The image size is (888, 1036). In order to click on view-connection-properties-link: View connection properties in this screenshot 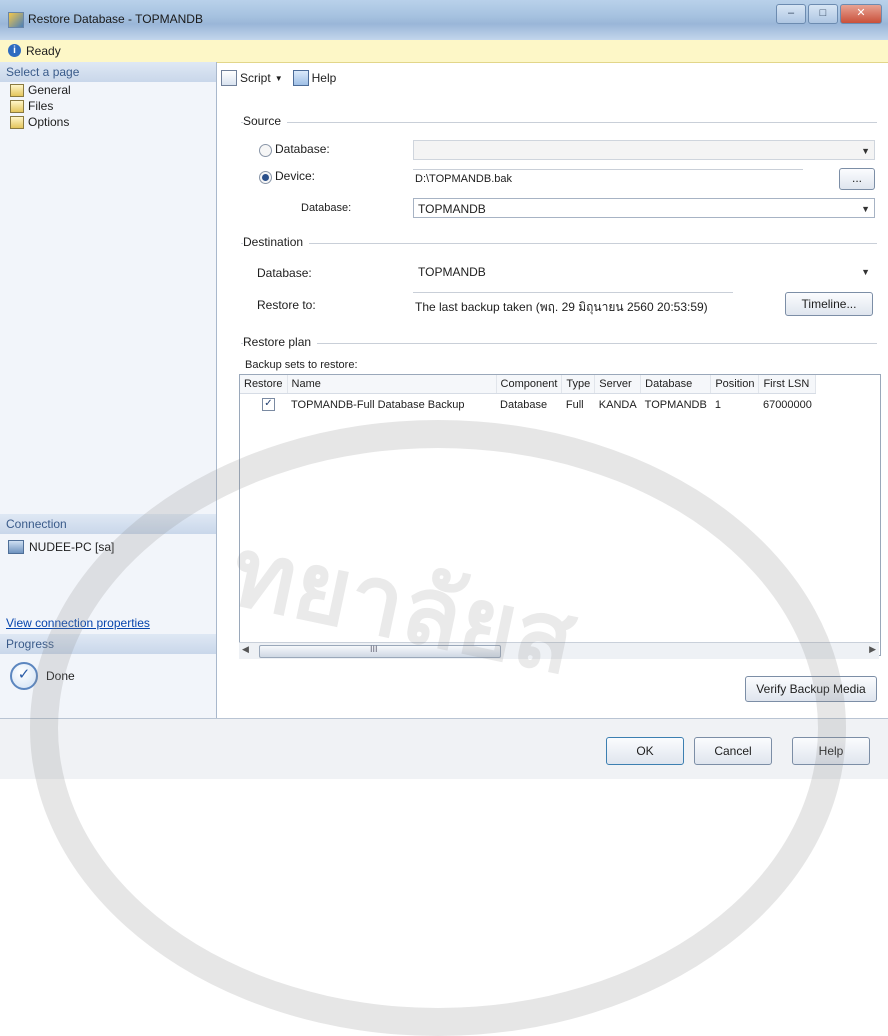, I will do `click(78, 623)`.